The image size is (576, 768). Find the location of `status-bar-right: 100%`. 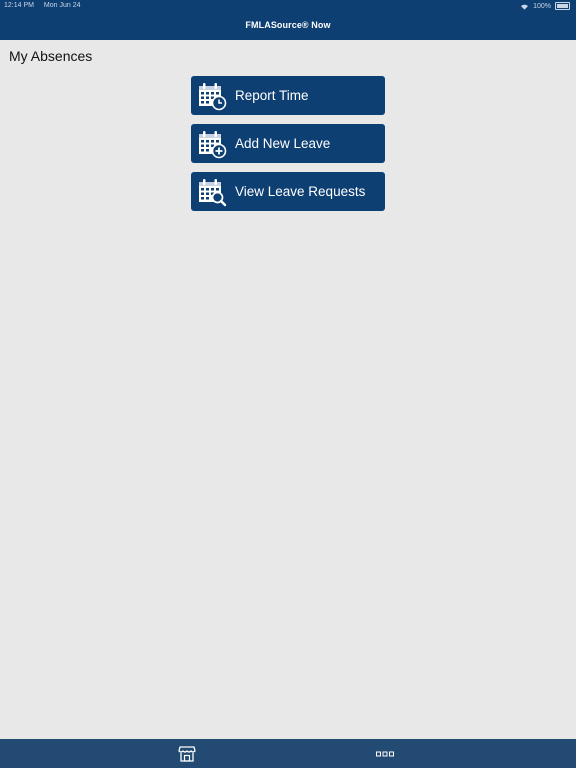

status-bar-right: 100% is located at coordinates (545, 6).